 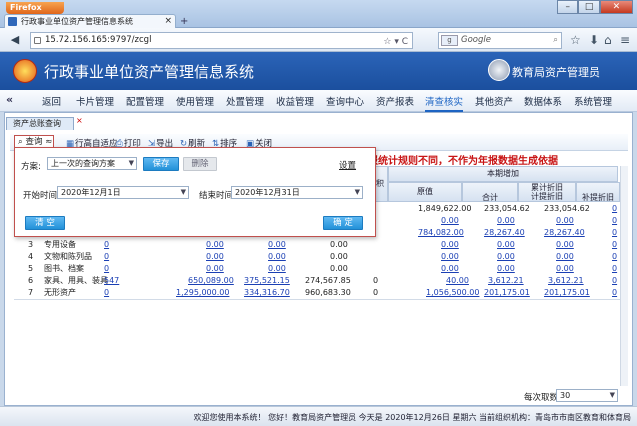 I want to click on col-cum-dep-sub-label: 计提折旧, so click(x=547, y=196).